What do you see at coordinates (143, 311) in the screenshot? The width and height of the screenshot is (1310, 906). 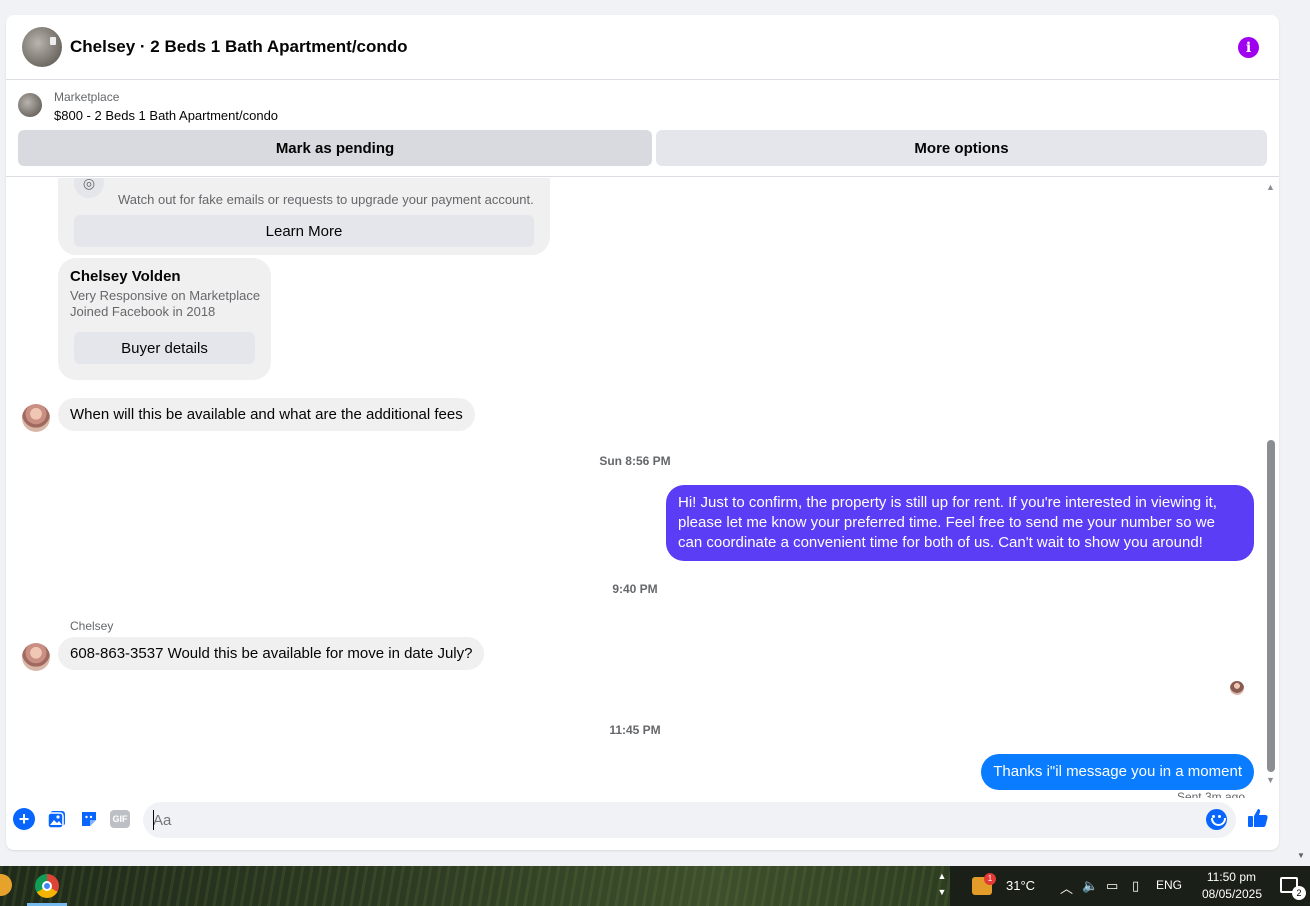 I see `buyer-joined: Joined Facebook in 2018` at bounding box center [143, 311].